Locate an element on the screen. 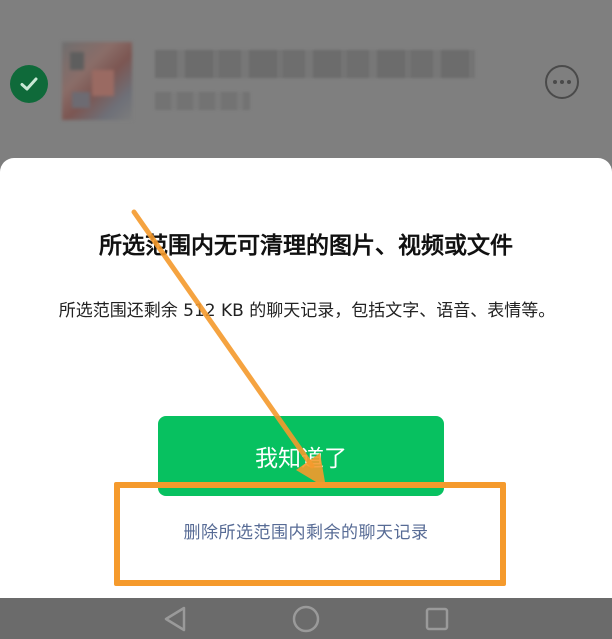 Image resolution: width=612 pixels, height=639 pixels. got-it-button: 我知道了 is located at coordinates (301, 456).